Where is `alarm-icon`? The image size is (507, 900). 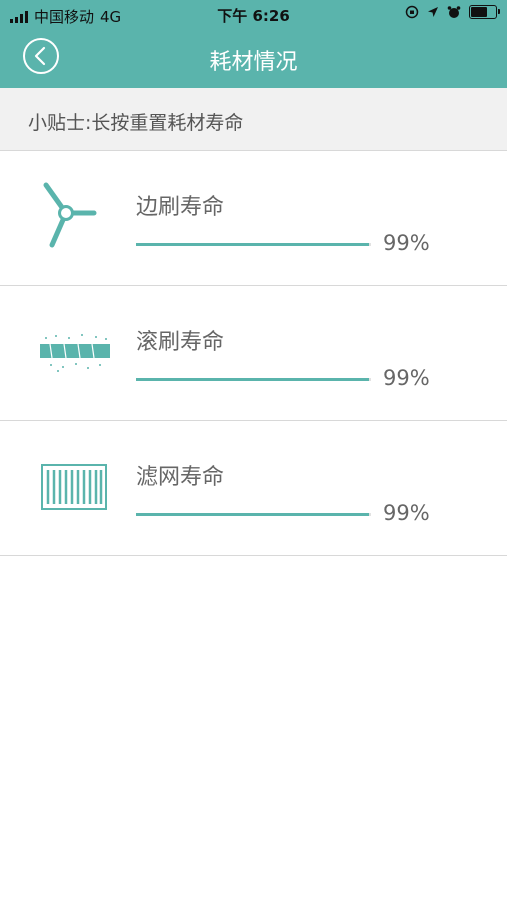
alarm-icon is located at coordinates (454, 12).